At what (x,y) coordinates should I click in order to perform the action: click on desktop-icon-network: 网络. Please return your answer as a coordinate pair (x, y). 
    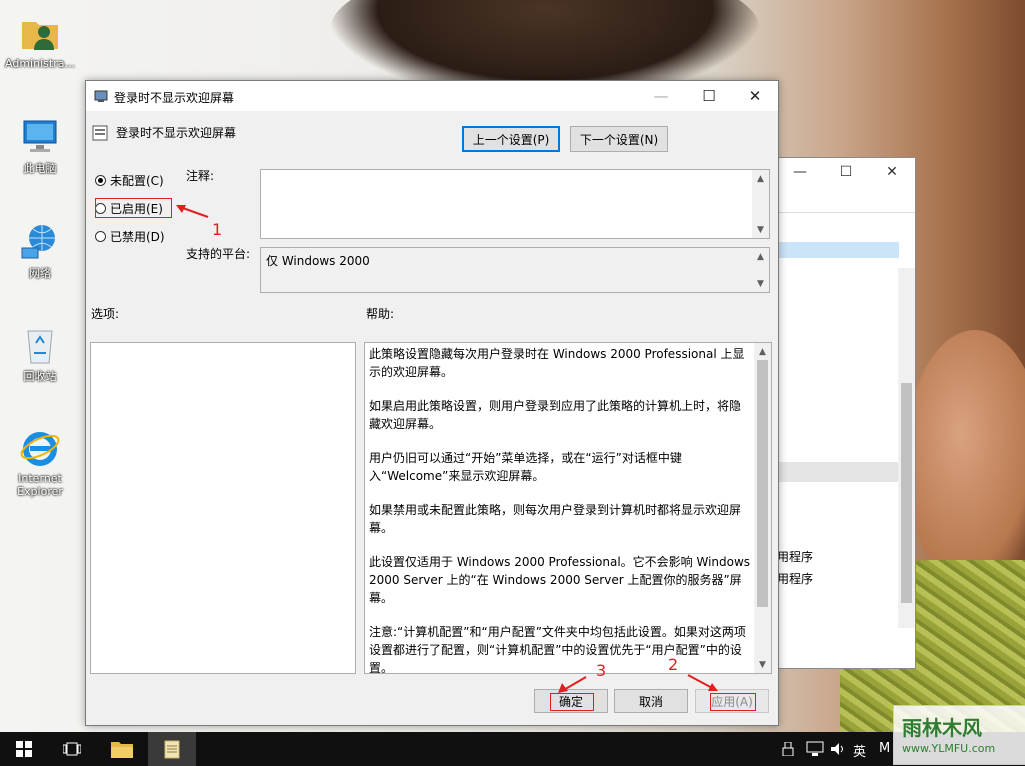
    Looking at the image, I should click on (40, 250).